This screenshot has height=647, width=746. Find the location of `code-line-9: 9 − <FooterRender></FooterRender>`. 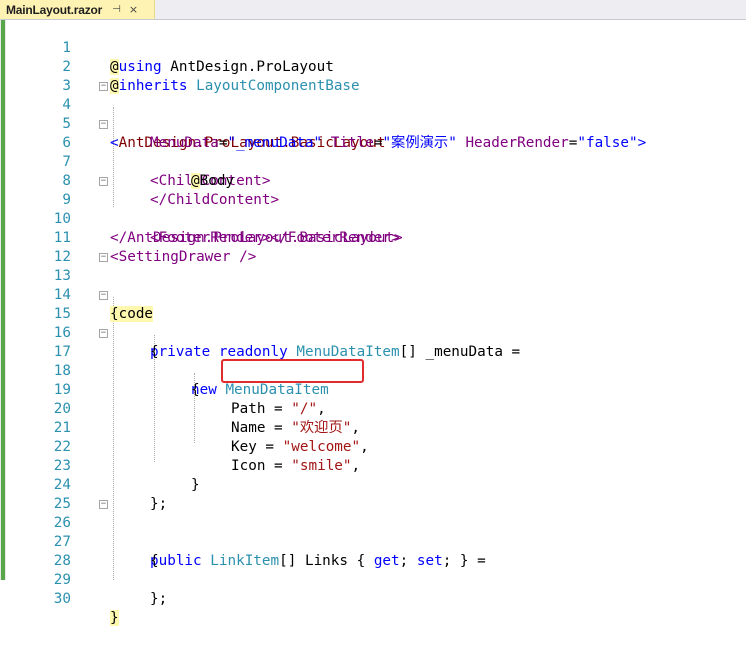

code-line-9: 9 − <FooterRender></FooterRender> is located at coordinates (373, 209).